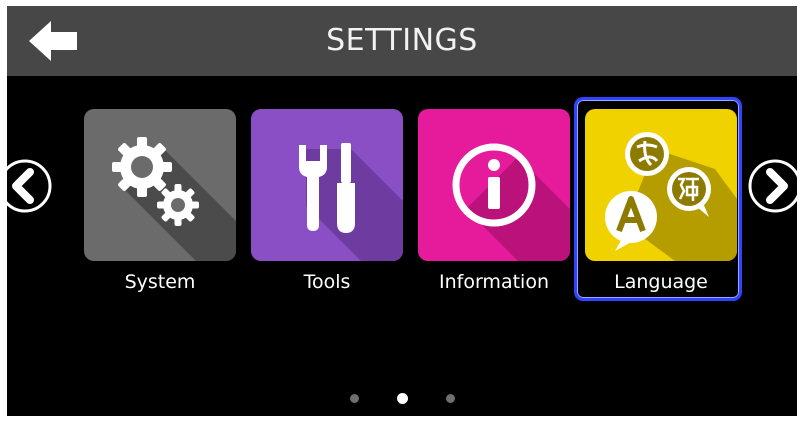 This screenshot has width=803, height=422. I want to click on tile-label-information: Information, so click(494, 282).